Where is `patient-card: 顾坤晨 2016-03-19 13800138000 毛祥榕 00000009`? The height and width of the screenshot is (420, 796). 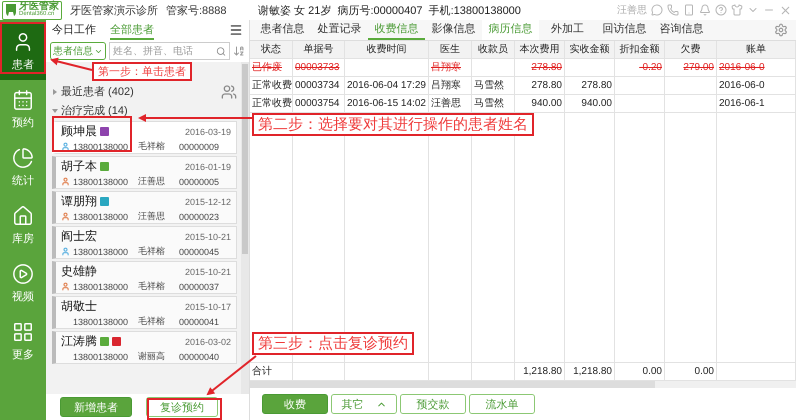 patient-card: 顾坤晨 2016-03-19 13800138000 毛祥榕 00000009 is located at coordinates (144, 137).